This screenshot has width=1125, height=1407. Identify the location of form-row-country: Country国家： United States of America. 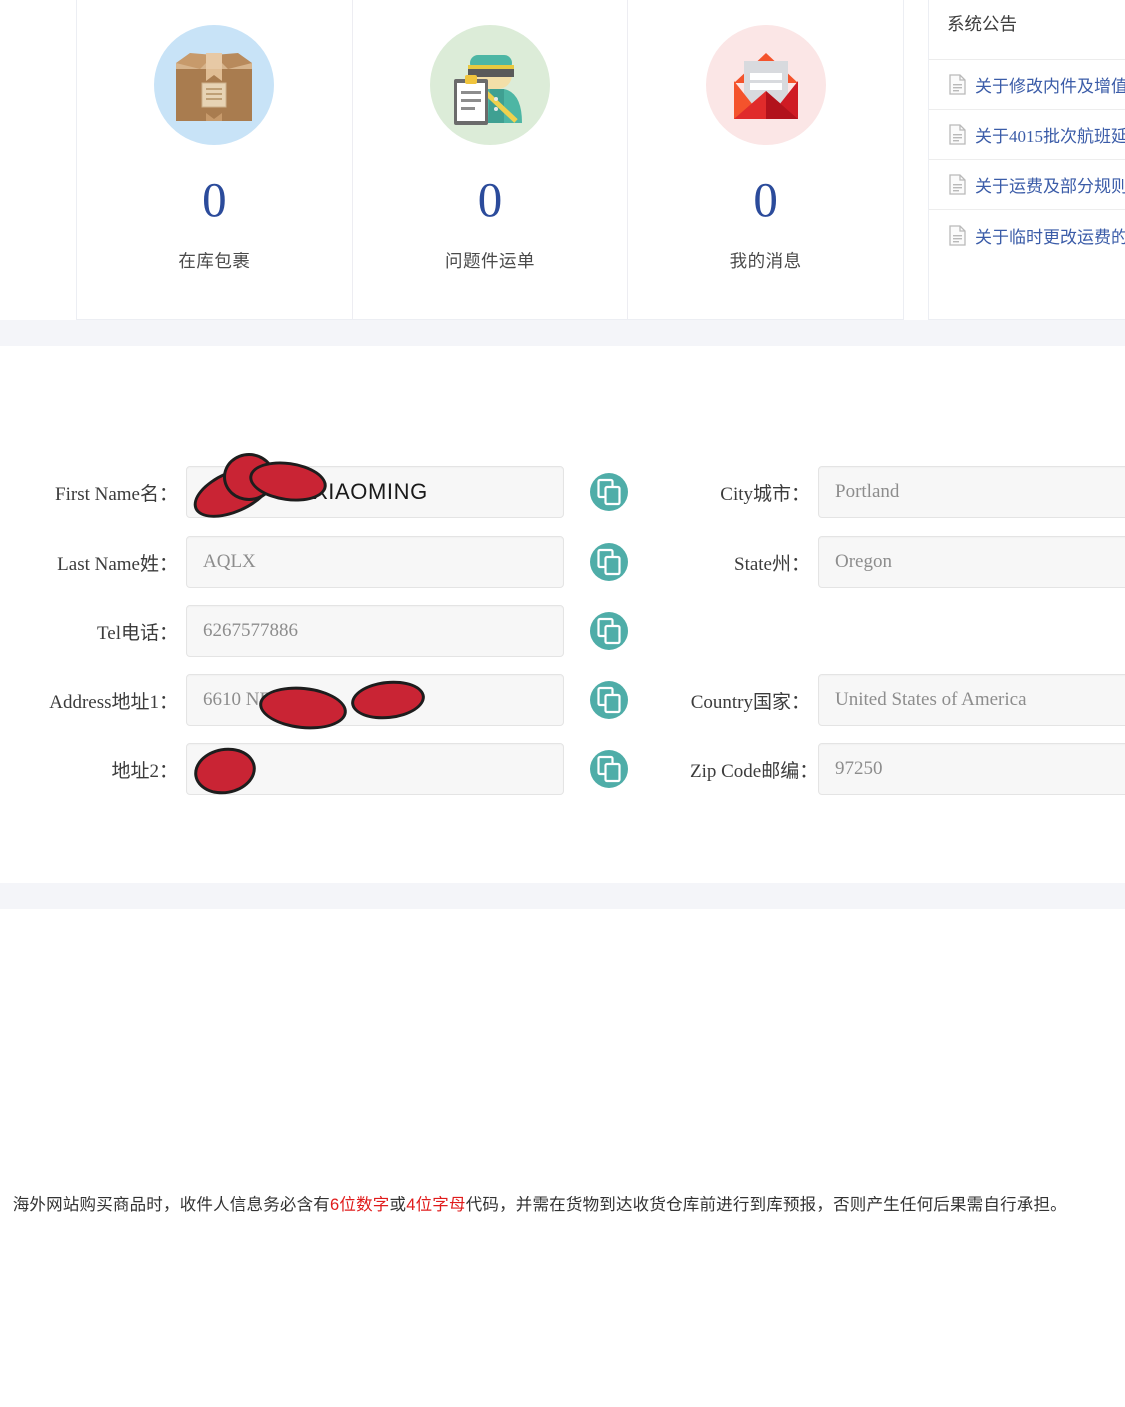
(907, 700).